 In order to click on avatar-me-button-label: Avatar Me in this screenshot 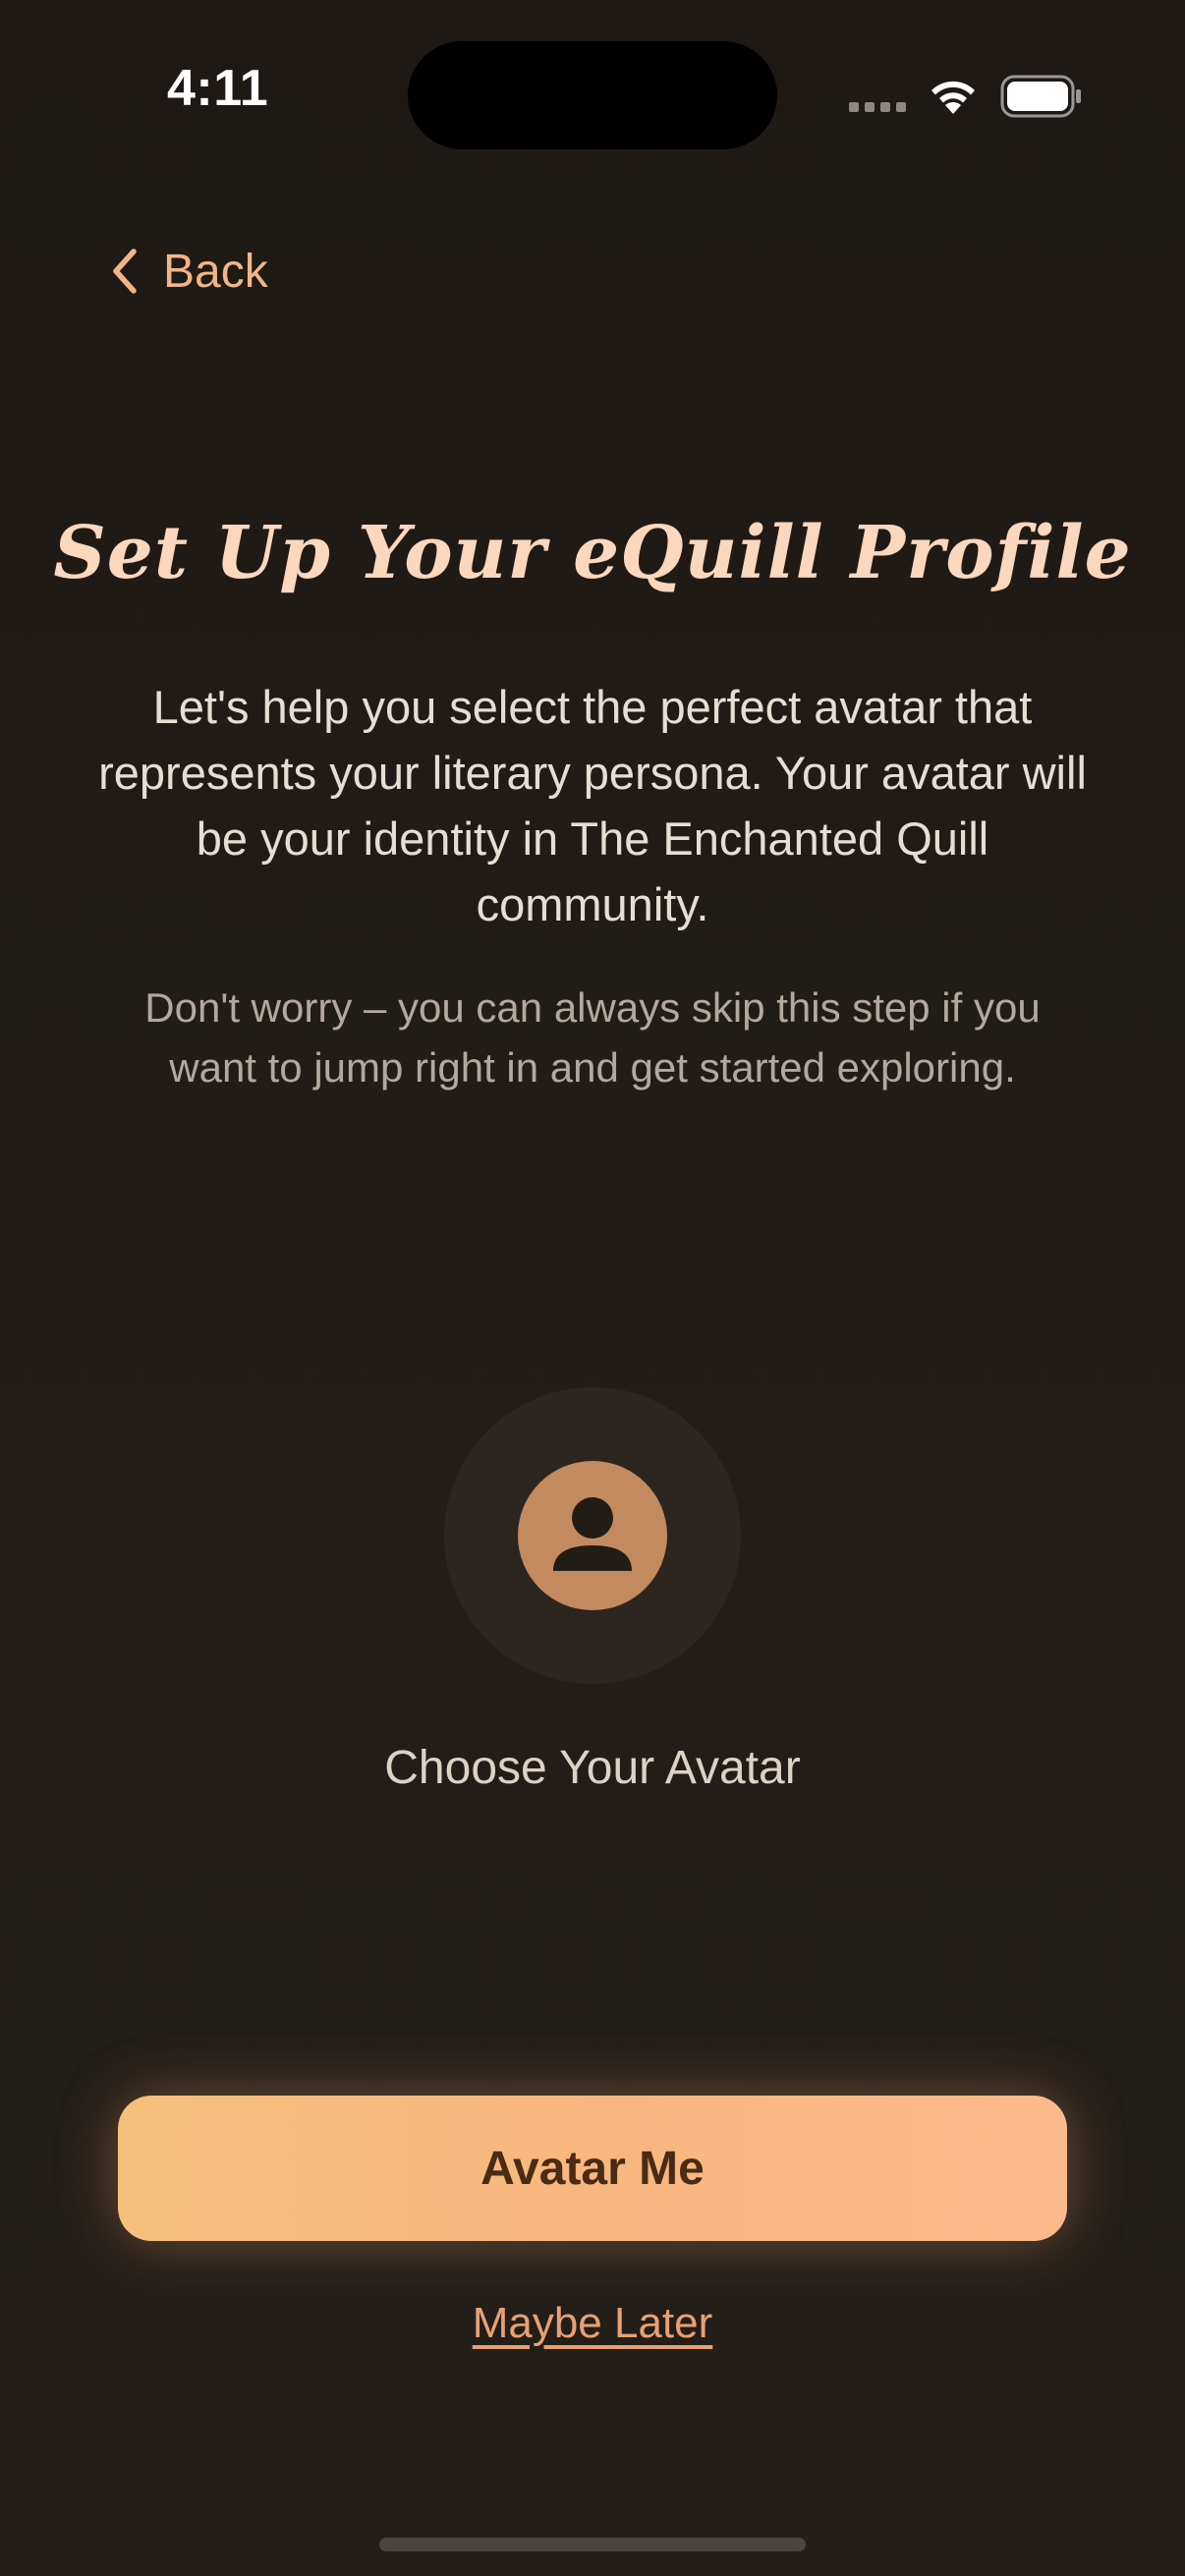, I will do `click(592, 2168)`.